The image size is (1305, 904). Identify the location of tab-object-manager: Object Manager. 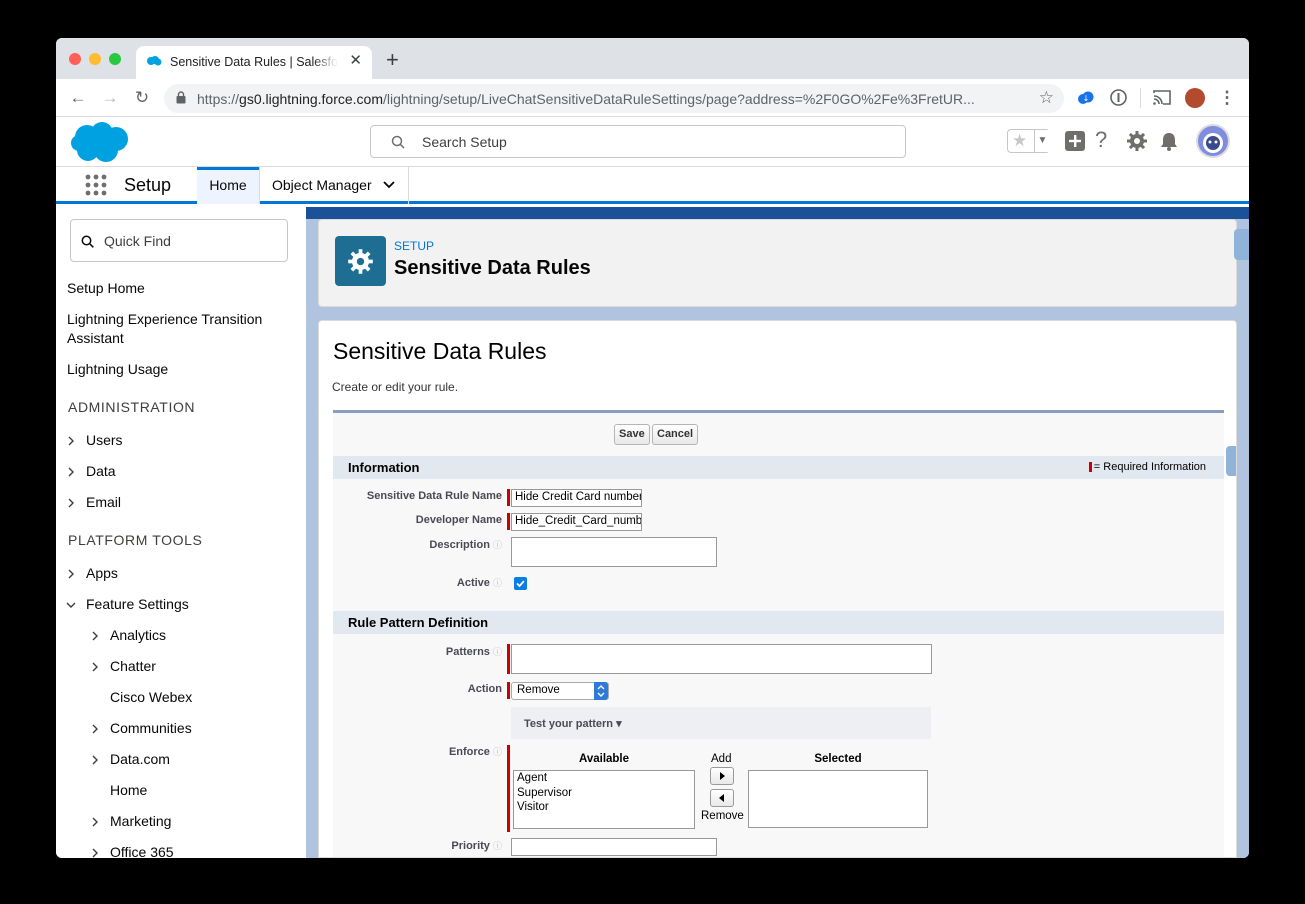
(334, 185).